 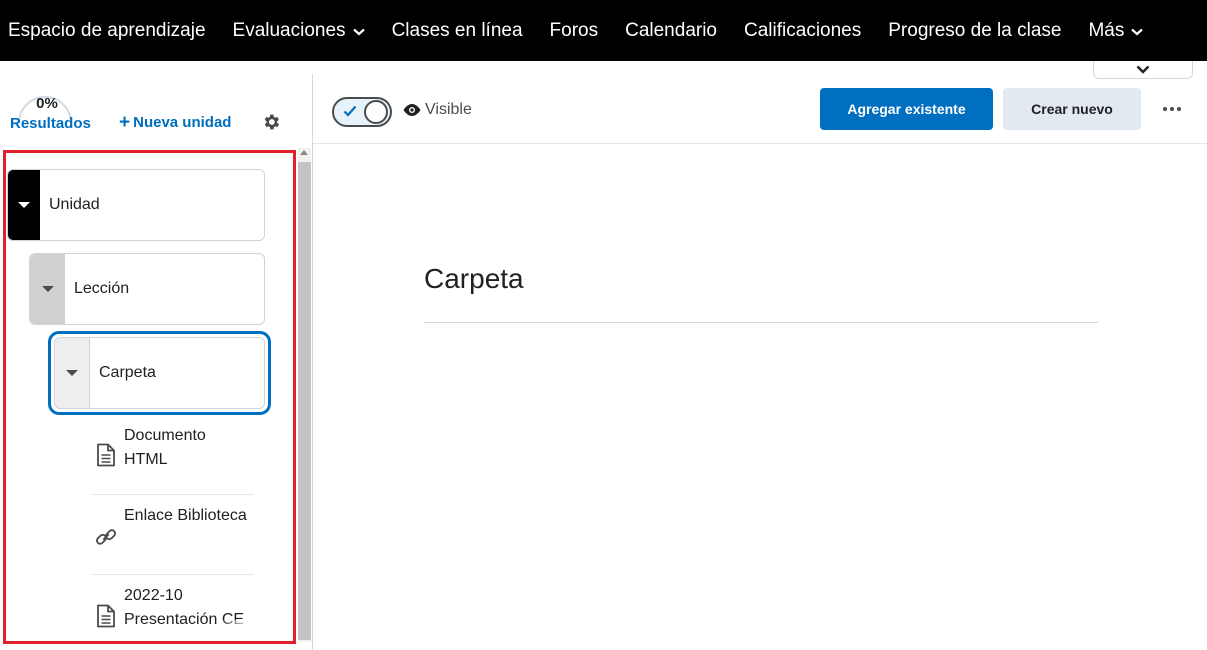 I want to click on new-unit-label: Nueva unidad, so click(x=182, y=122).